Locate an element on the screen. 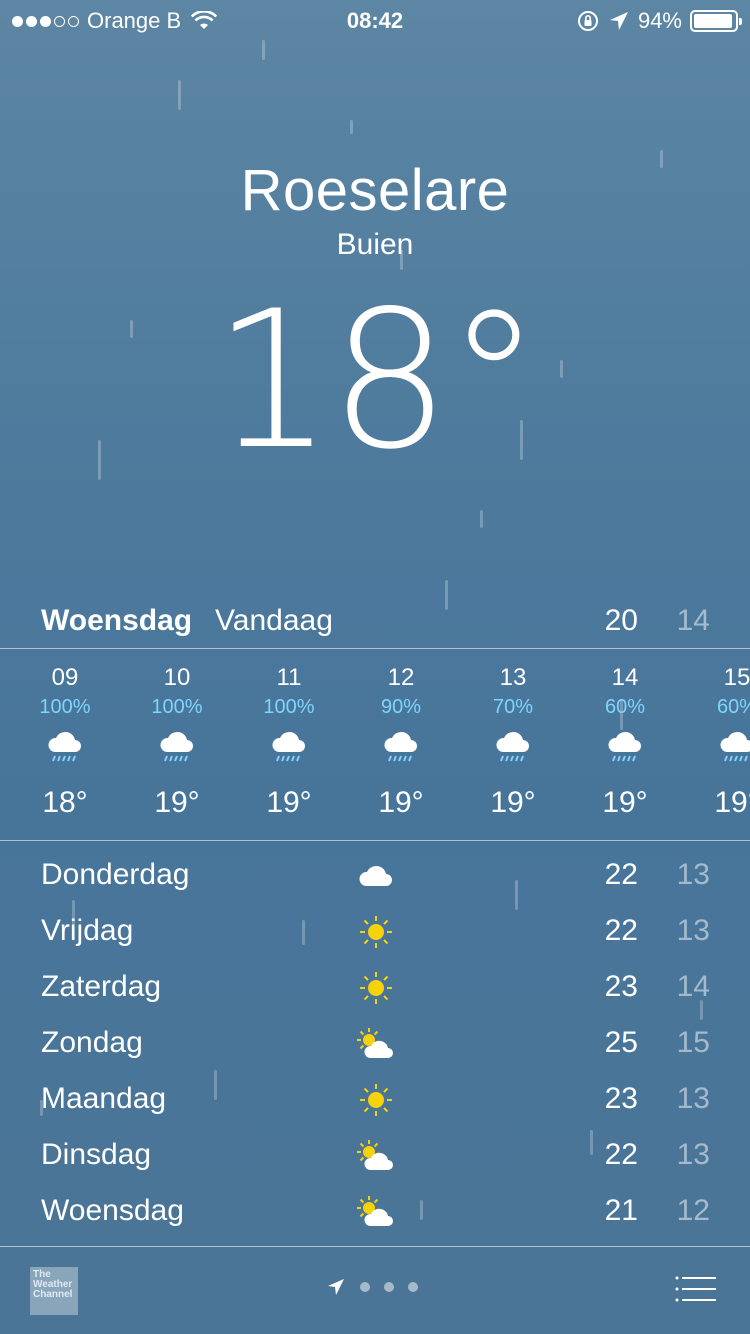  today-high: 20 is located at coordinates (621, 620).